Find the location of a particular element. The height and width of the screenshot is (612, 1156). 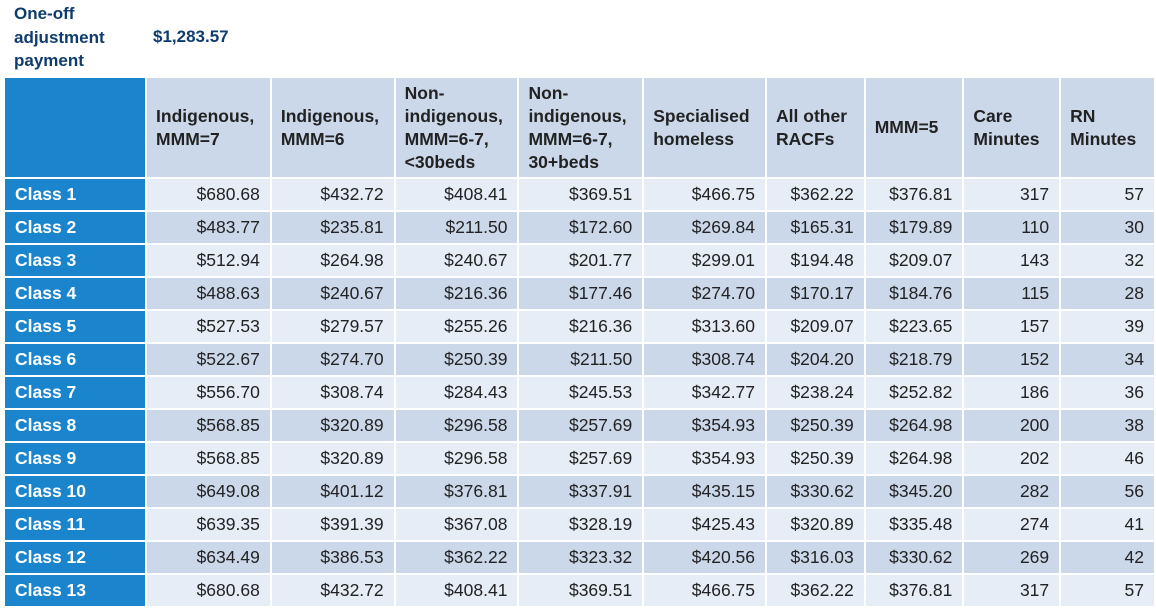

adjustment-label: One-off adjustment payment is located at coordinates (59, 37).